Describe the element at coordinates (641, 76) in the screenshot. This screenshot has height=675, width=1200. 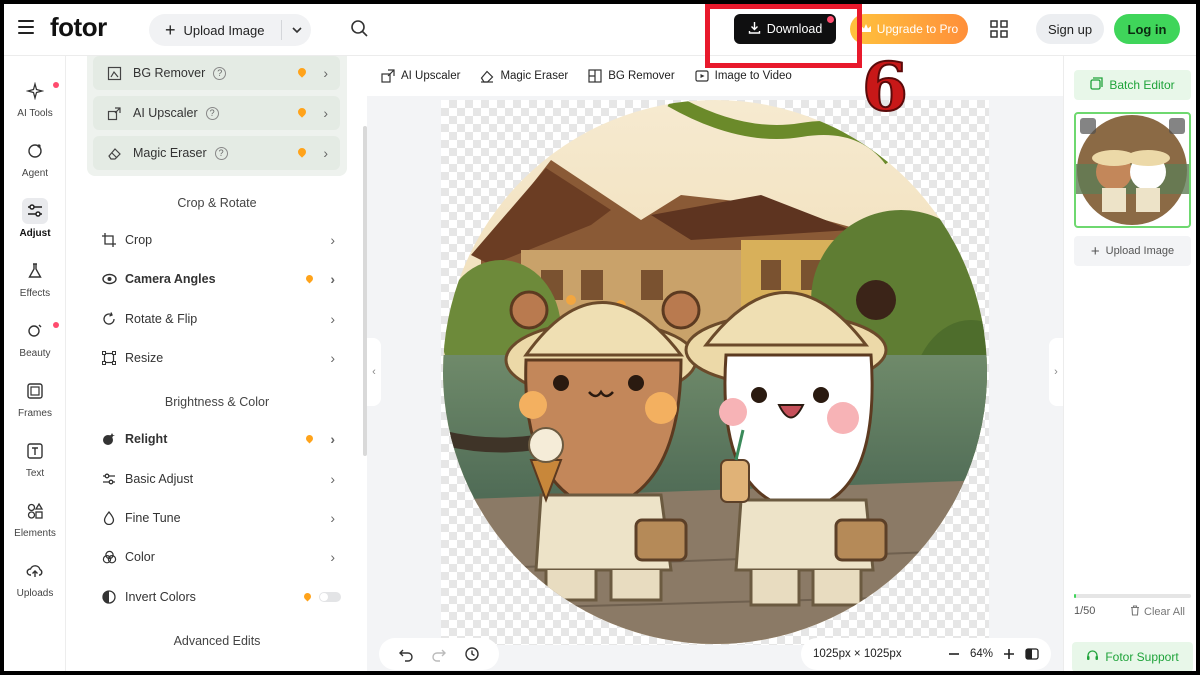
I see `toolbar-label: BG Remover` at that location.